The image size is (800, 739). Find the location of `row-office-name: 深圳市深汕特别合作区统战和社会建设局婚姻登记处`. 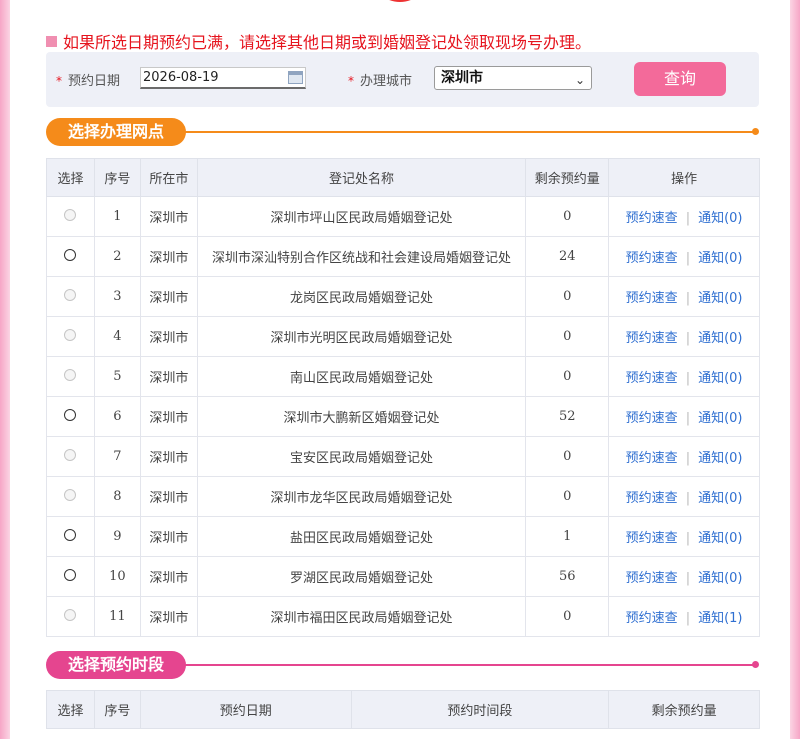

row-office-name: 深圳市深汕特别合作区统战和社会建设局婚姻登记处 is located at coordinates (361, 256).